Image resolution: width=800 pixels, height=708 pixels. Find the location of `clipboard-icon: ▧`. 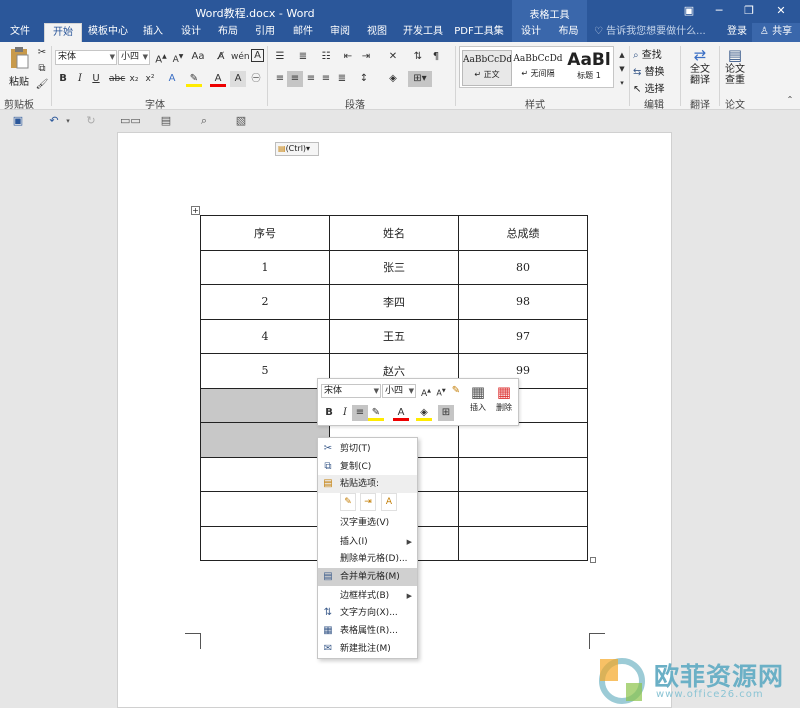

clipboard-icon: ▧ is located at coordinates (241, 121).